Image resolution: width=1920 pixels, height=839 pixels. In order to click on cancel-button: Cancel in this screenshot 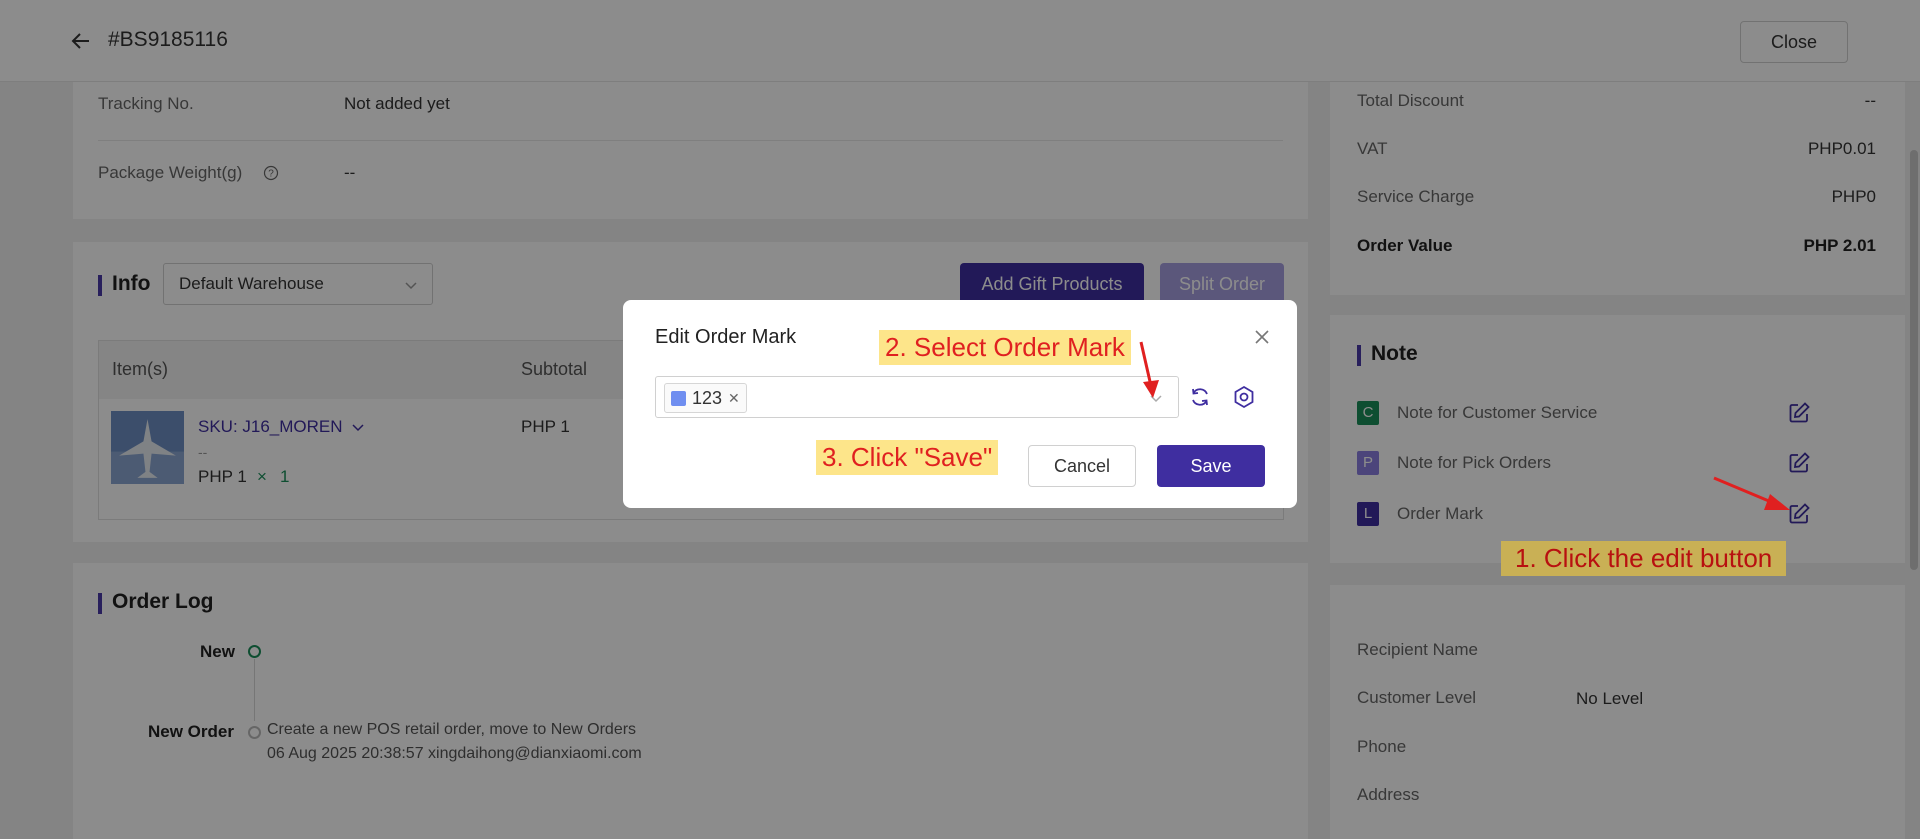, I will do `click(1082, 466)`.